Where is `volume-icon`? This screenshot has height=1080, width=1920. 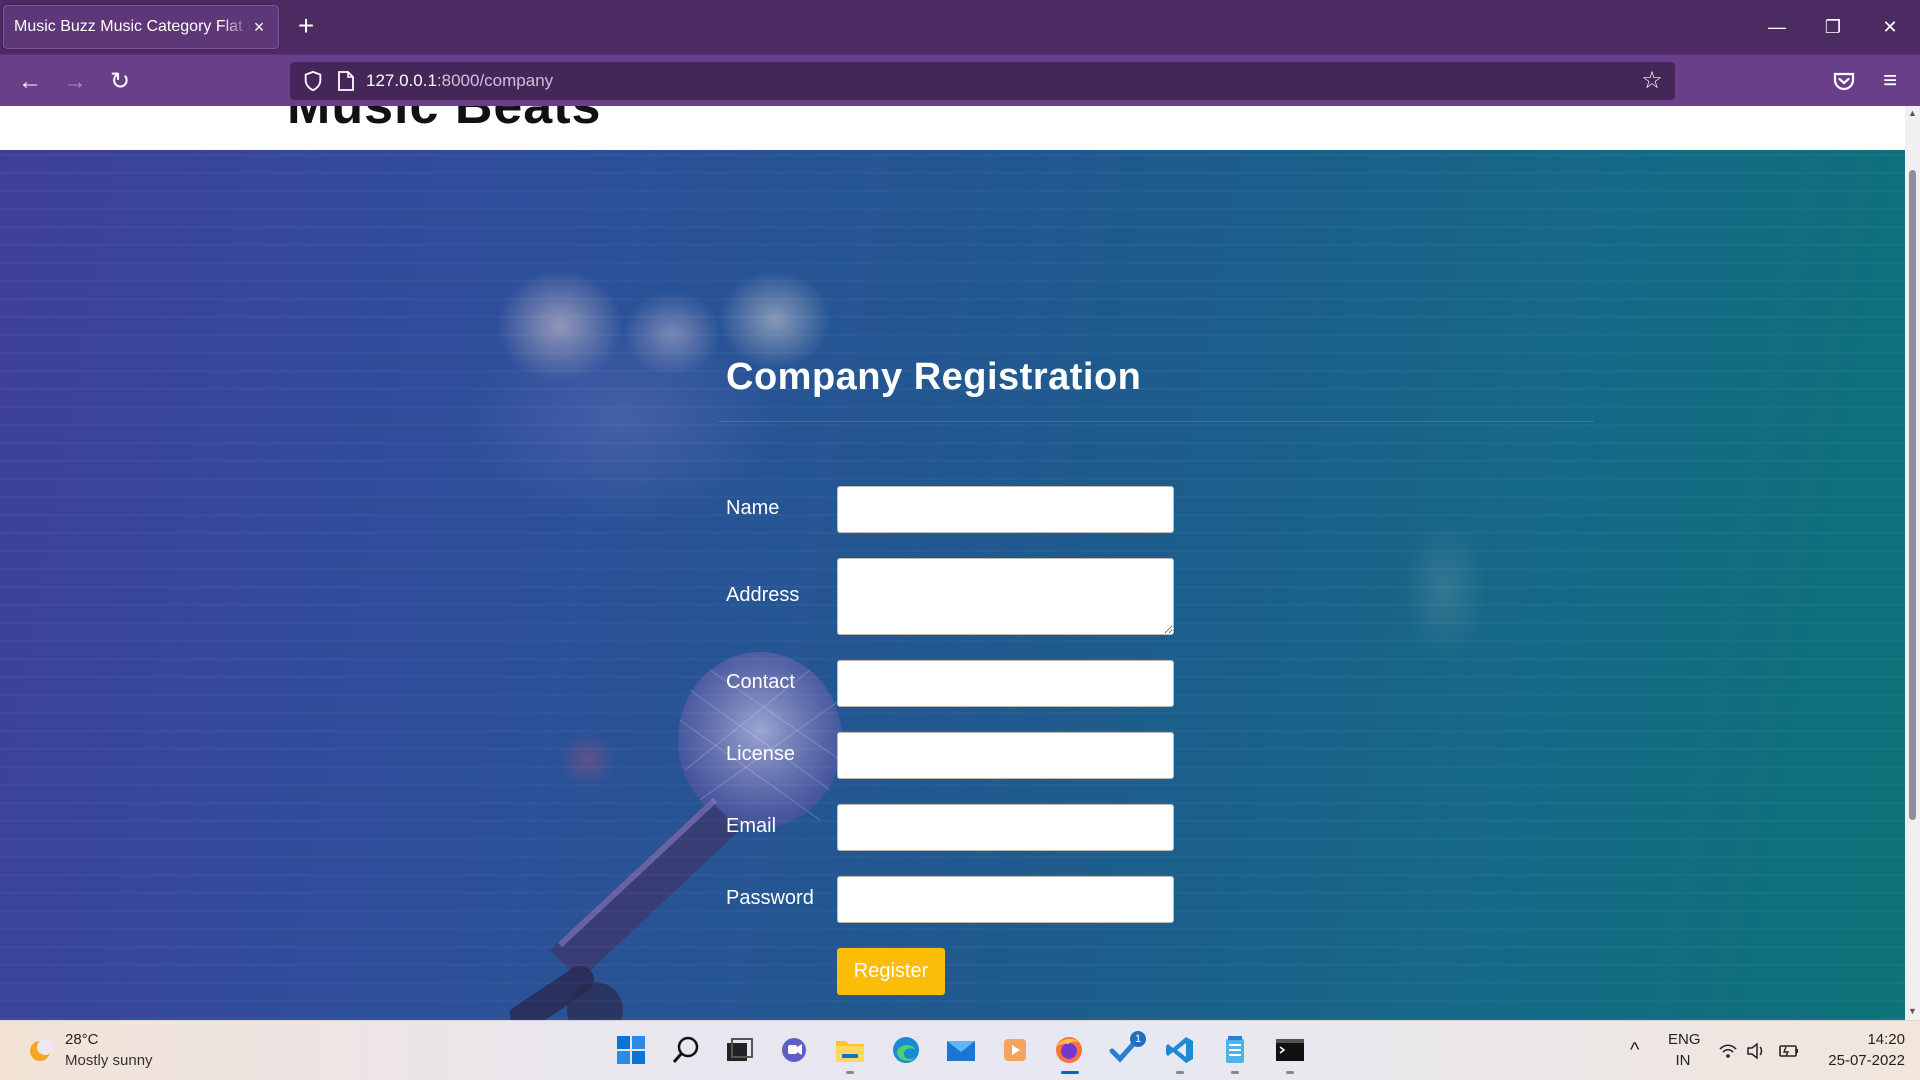 volume-icon is located at coordinates (1756, 1051).